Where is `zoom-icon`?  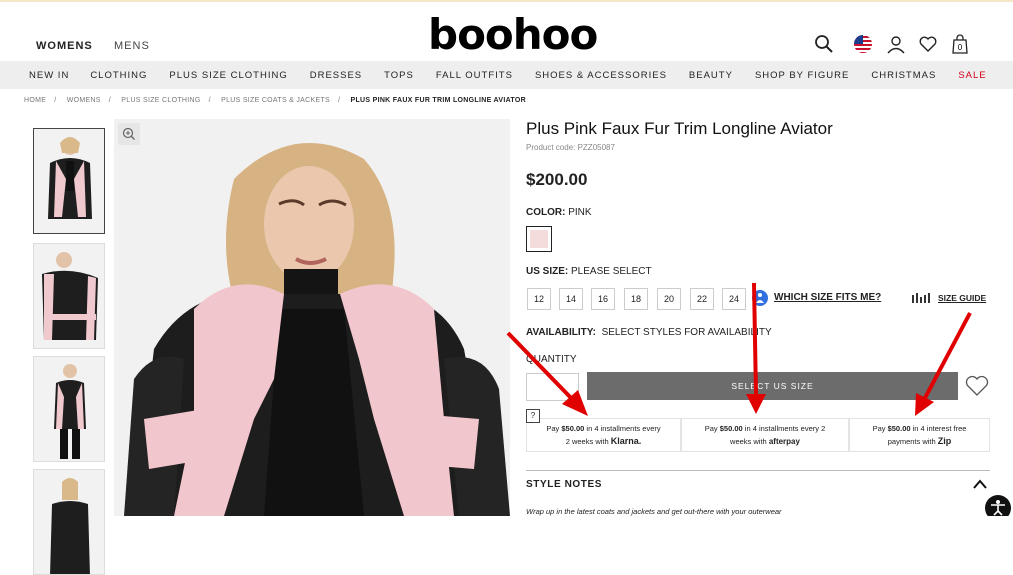
zoom-icon is located at coordinates (128, 133).